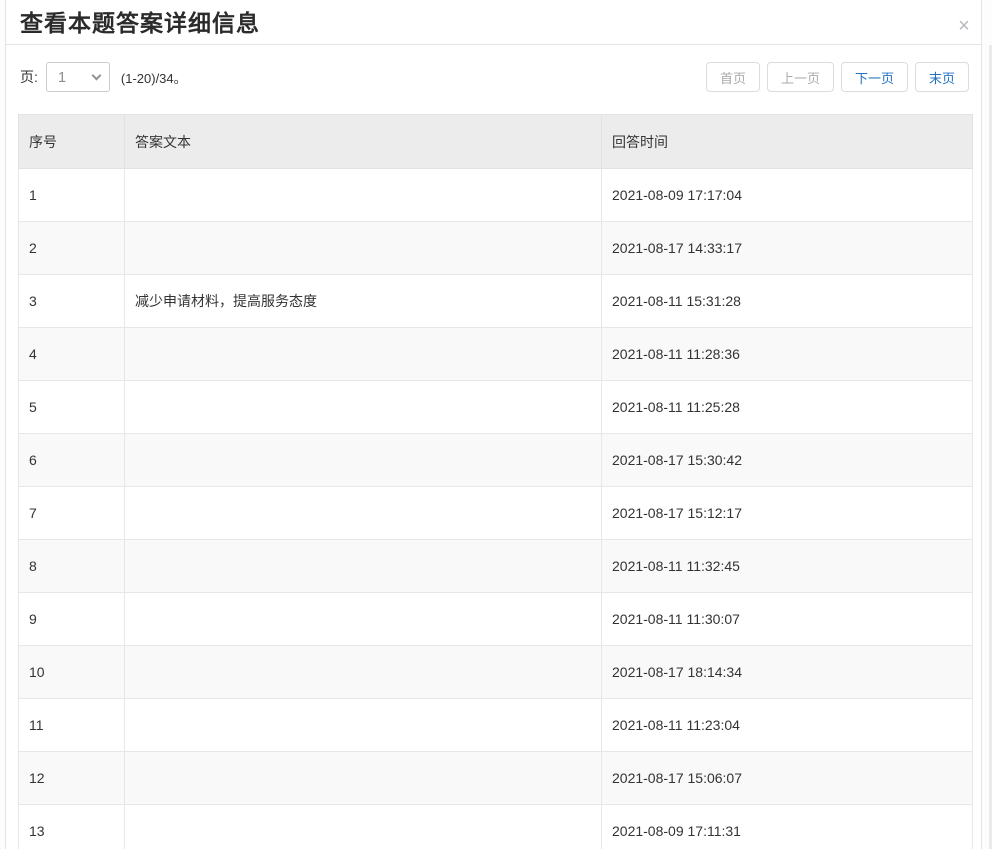  Describe the element at coordinates (732, 77) in the screenshot. I see `first-page-button: 首页` at that location.